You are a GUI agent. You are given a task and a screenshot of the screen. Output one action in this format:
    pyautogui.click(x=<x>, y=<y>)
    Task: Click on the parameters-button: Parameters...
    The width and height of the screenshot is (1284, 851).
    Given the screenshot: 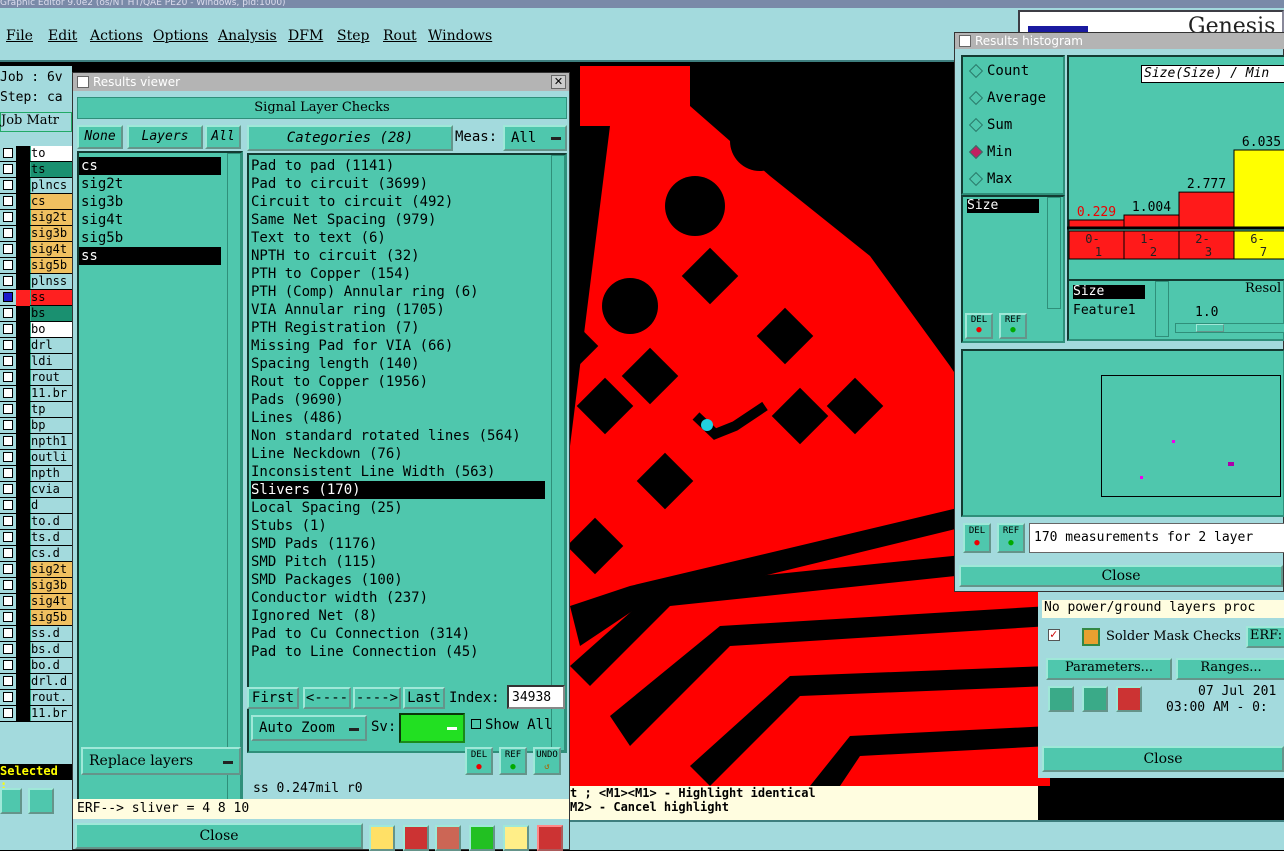 What is the action you would take?
    pyautogui.click(x=1109, y=669)
    